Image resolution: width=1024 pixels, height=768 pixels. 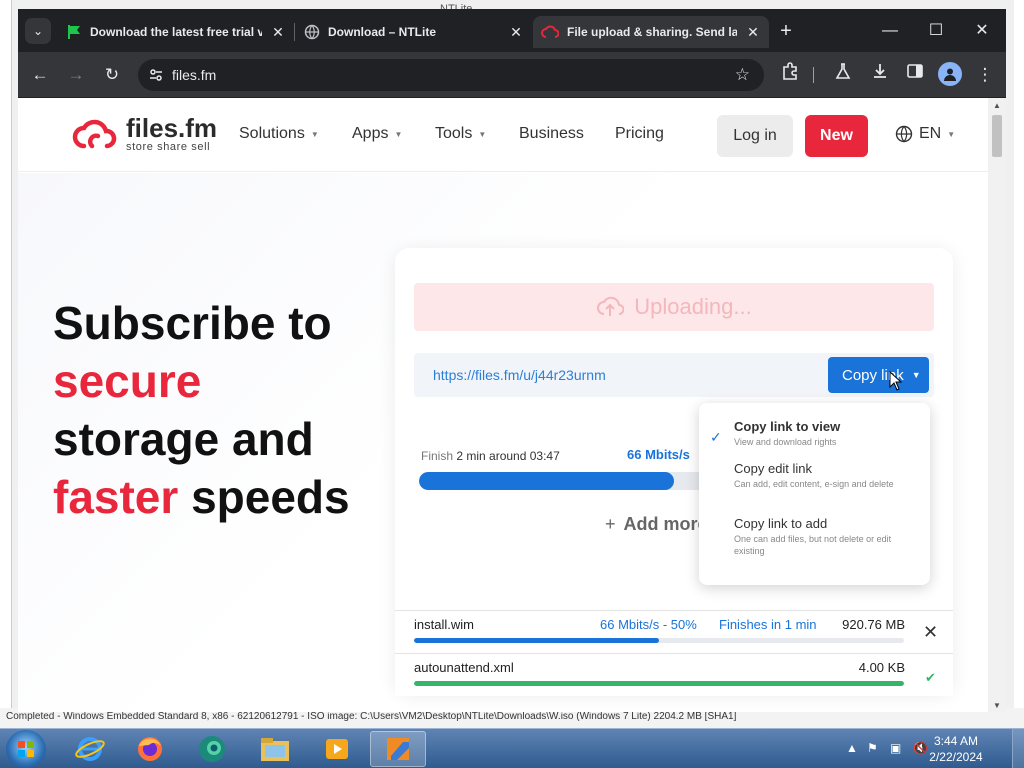 I want to click on plus-icon: +, so click(x=610, y=524).